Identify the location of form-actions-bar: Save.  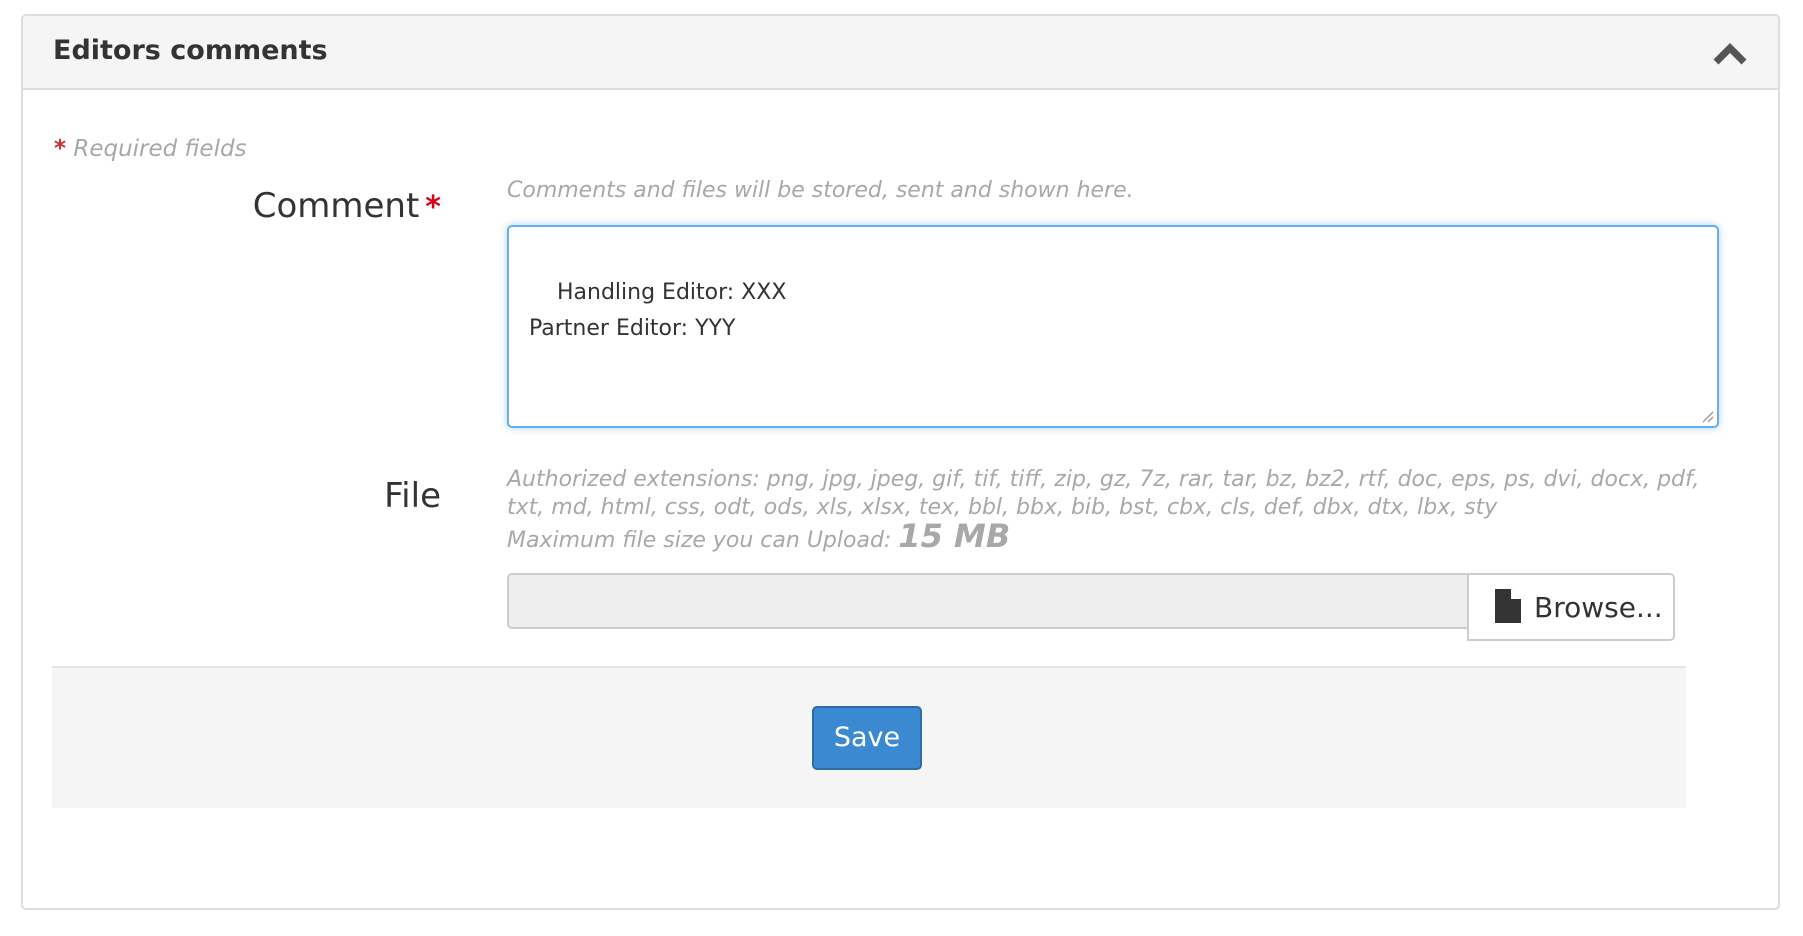
(869, 737).